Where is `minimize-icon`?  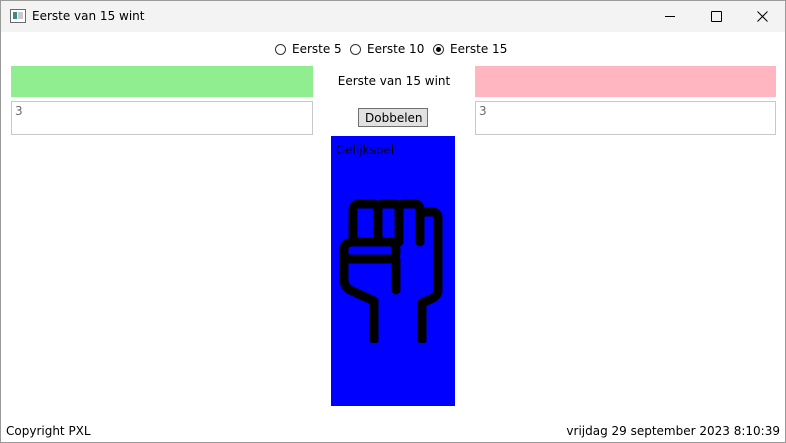
minimize-icon is located at coordinates (670, 16).